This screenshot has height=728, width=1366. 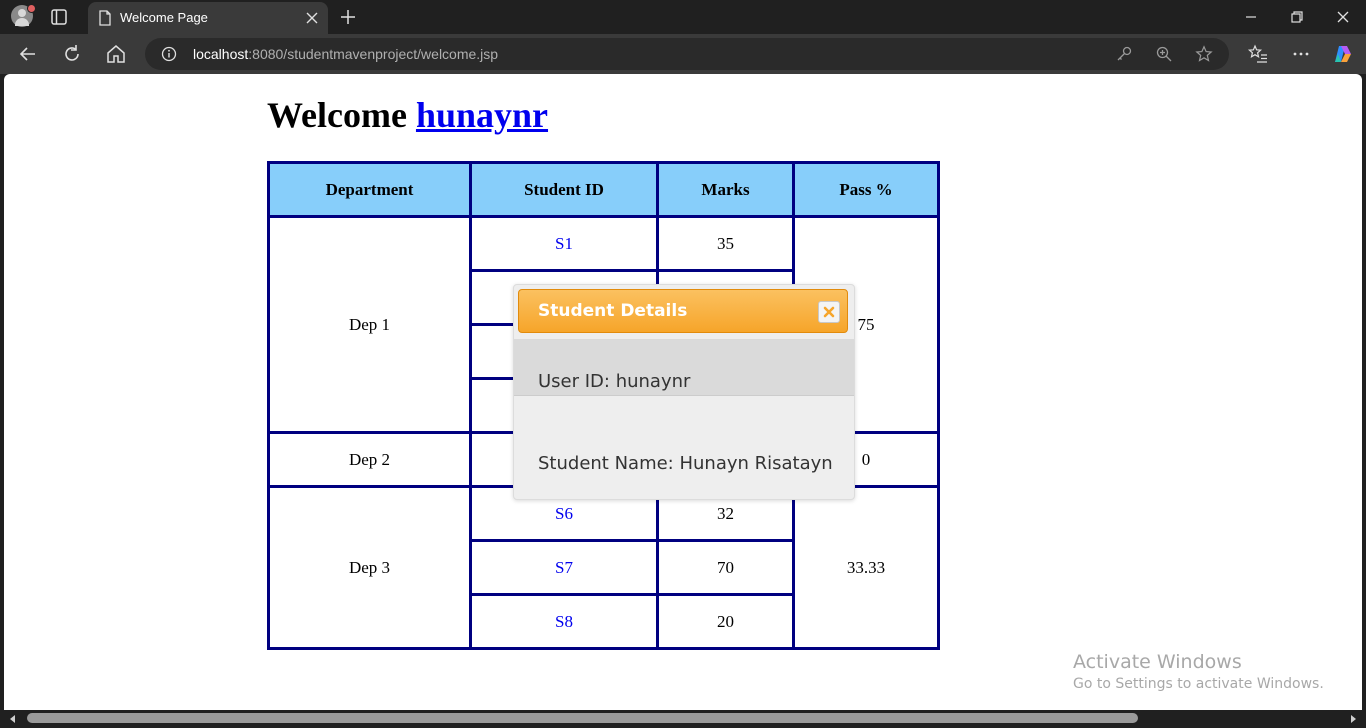 What do you see at coordinates (1297, 17) in the screenshot?
I see `restore-icon` at bounding box center [1297, 17].